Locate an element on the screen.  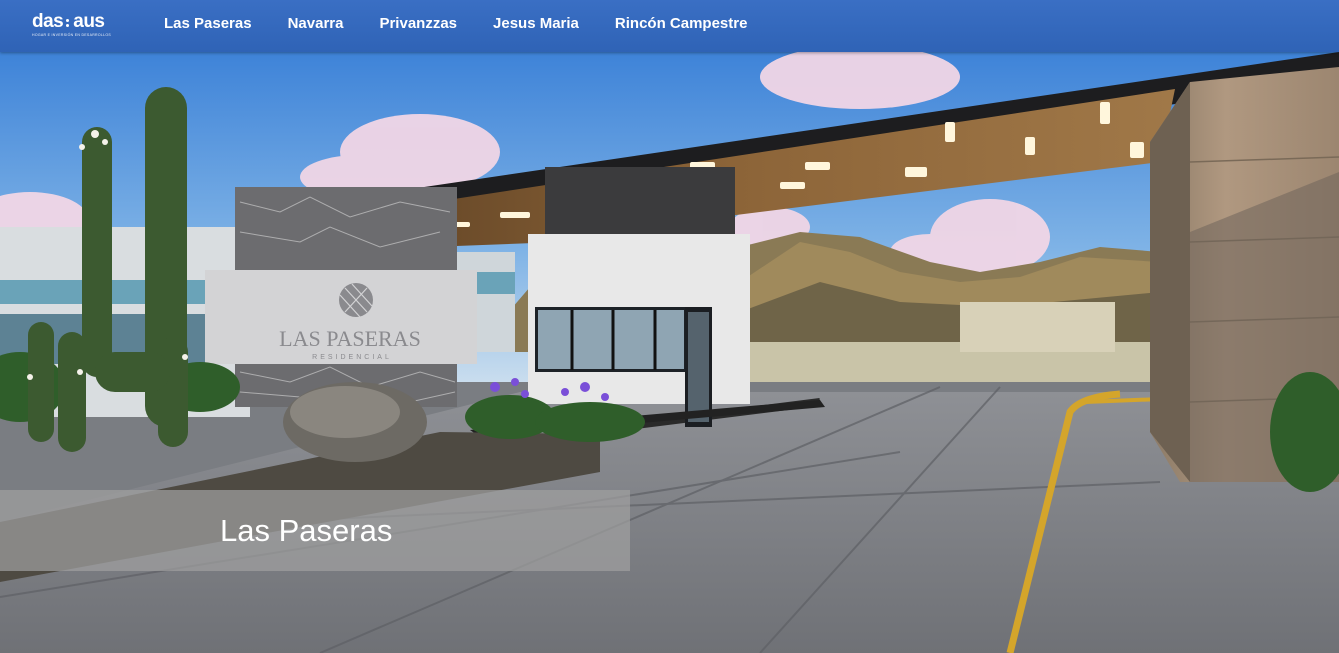
nav-item-navarra: Navarra is located at coordinates (316, 24).